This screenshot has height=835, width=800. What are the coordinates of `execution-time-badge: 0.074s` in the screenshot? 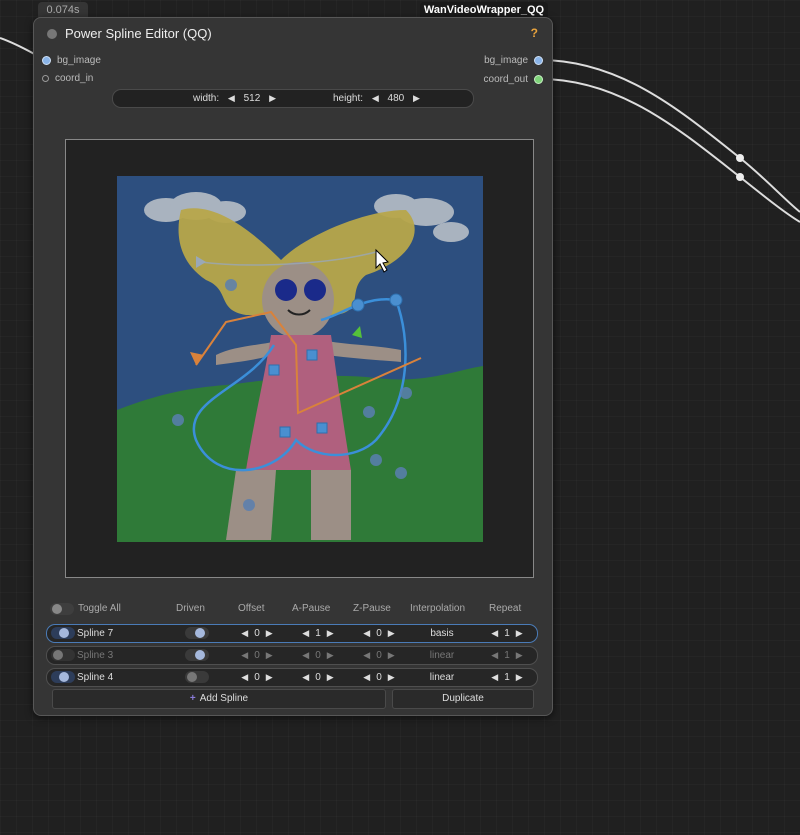 It's located at (63, 10).